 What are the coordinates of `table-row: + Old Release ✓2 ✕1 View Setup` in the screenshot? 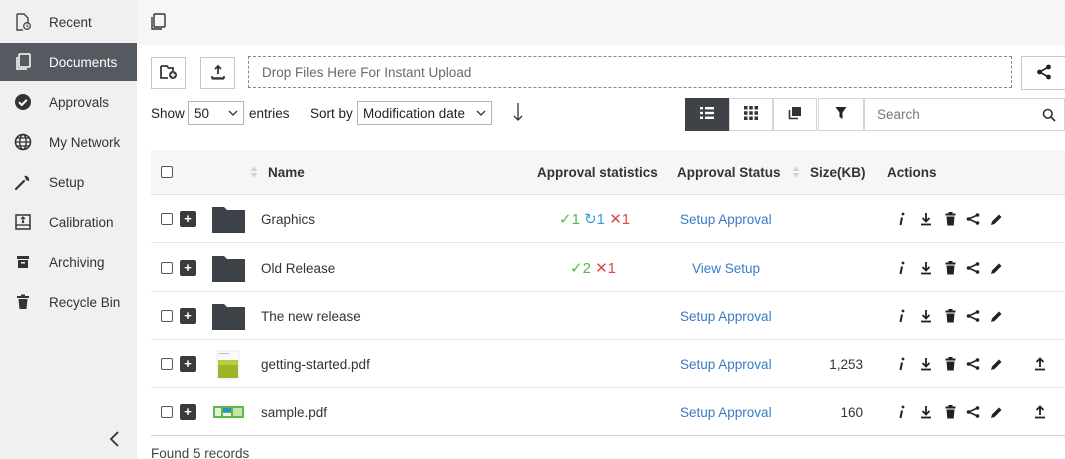 It's located at (608, 268).